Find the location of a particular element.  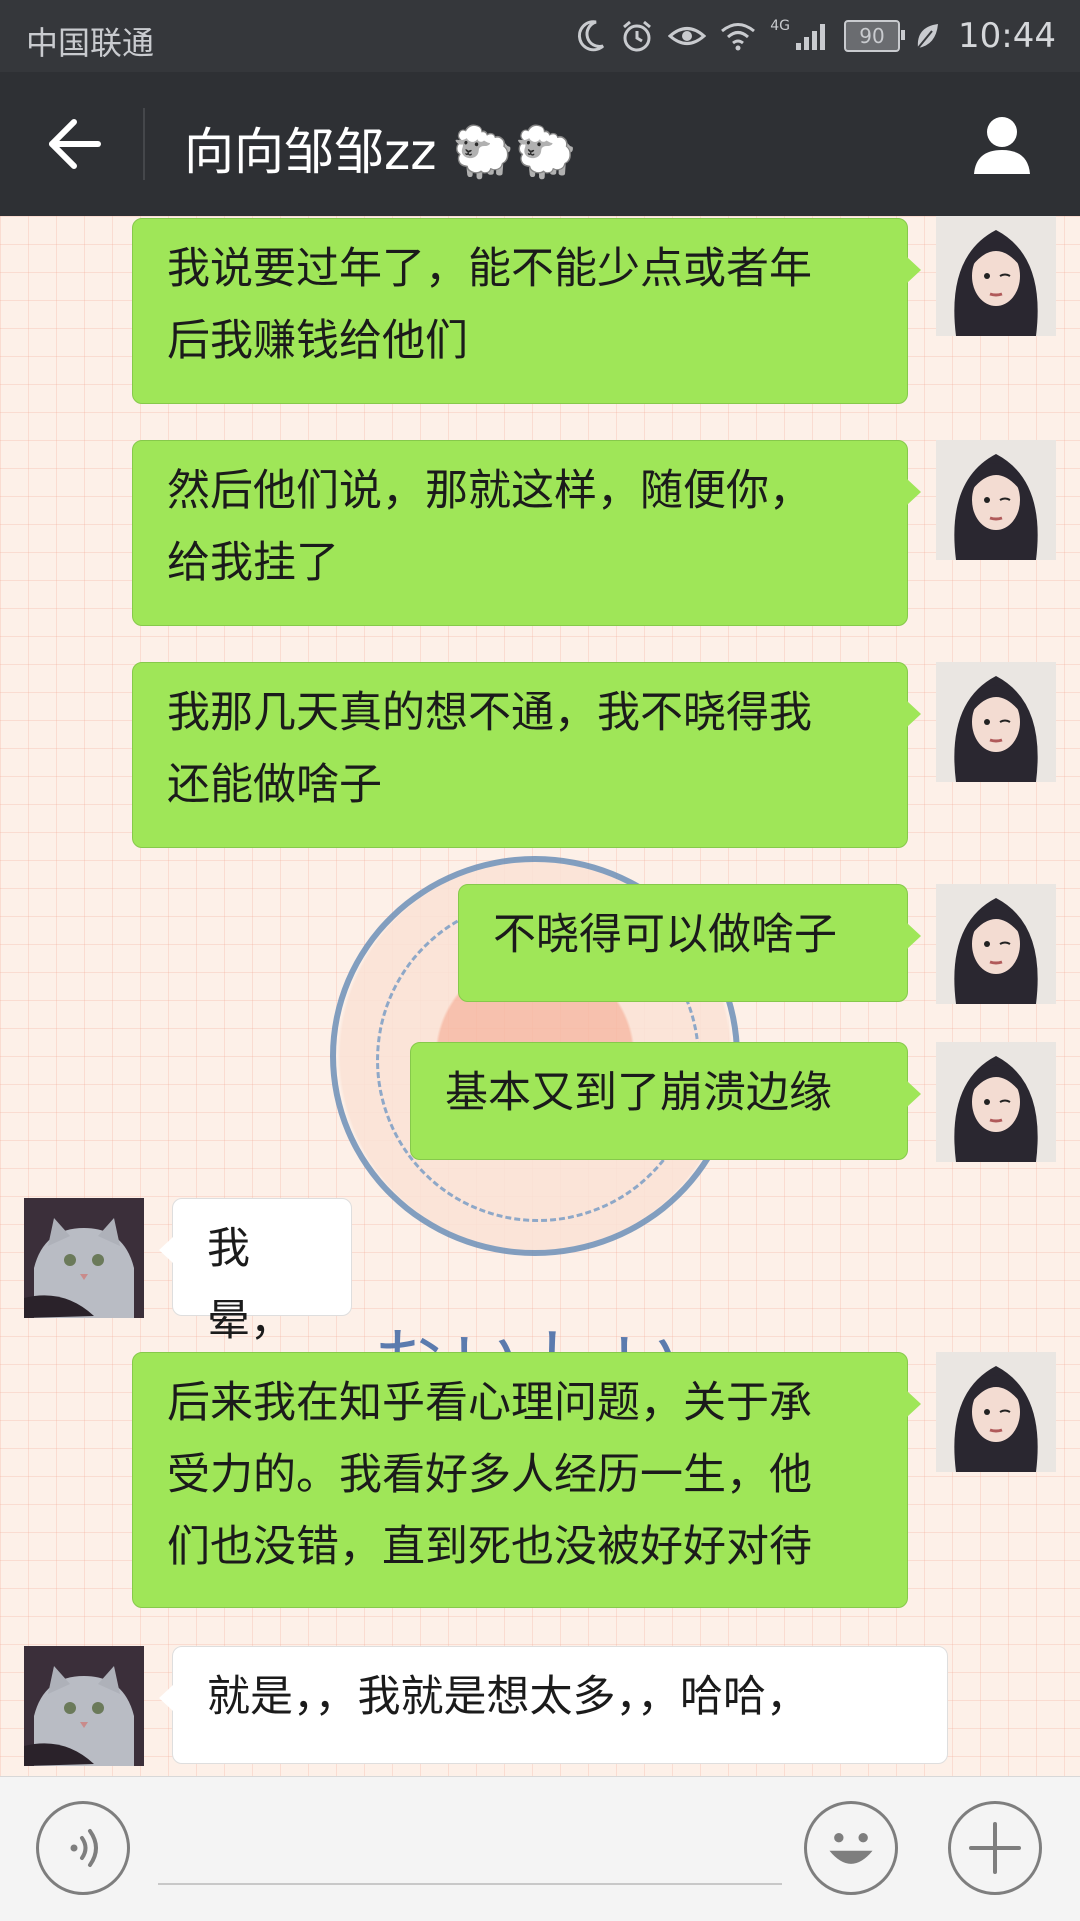

message-bubble-received: 我晕， is located at coordinates (255, 1272).